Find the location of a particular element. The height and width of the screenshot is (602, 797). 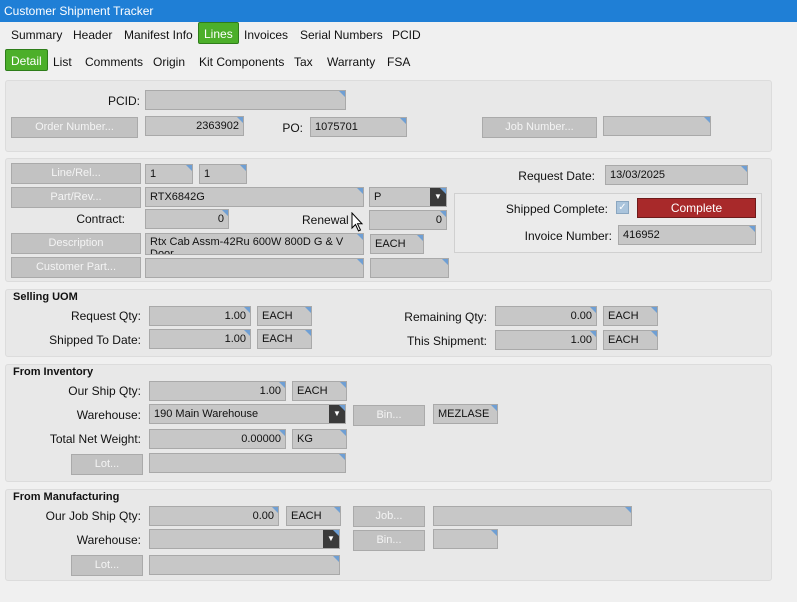

tab-serial-numbers: Serial Numbers is located at coordinates (341, 35).